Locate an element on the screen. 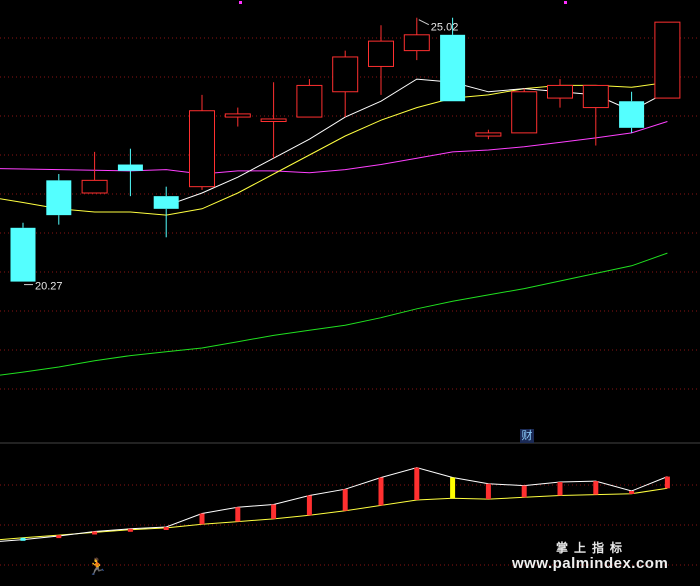 The height and width of the screenshot is (586, 700). indicator-white-line is located at coordinates (334, 504).